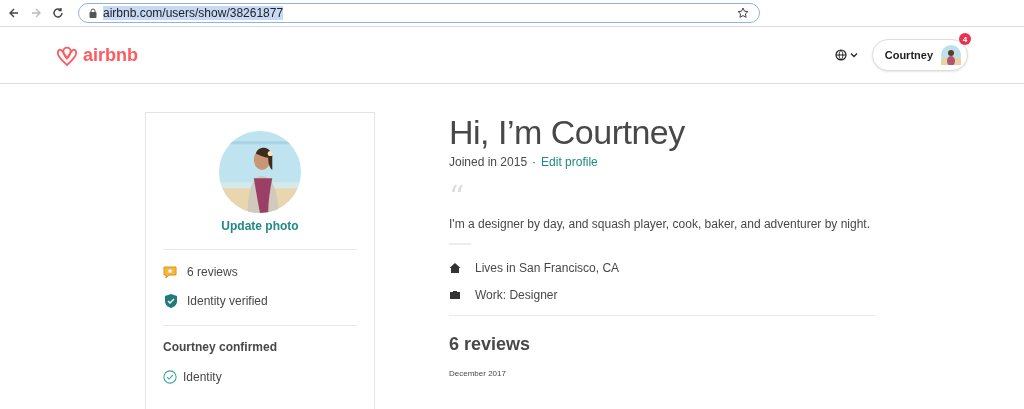 The height and width of the screenshot is (409, 1024). What do you see at coordinates (490, 344) in the screenshot?
I see `reviews-heading: 6 reviews` at bounding box center [490, 344].